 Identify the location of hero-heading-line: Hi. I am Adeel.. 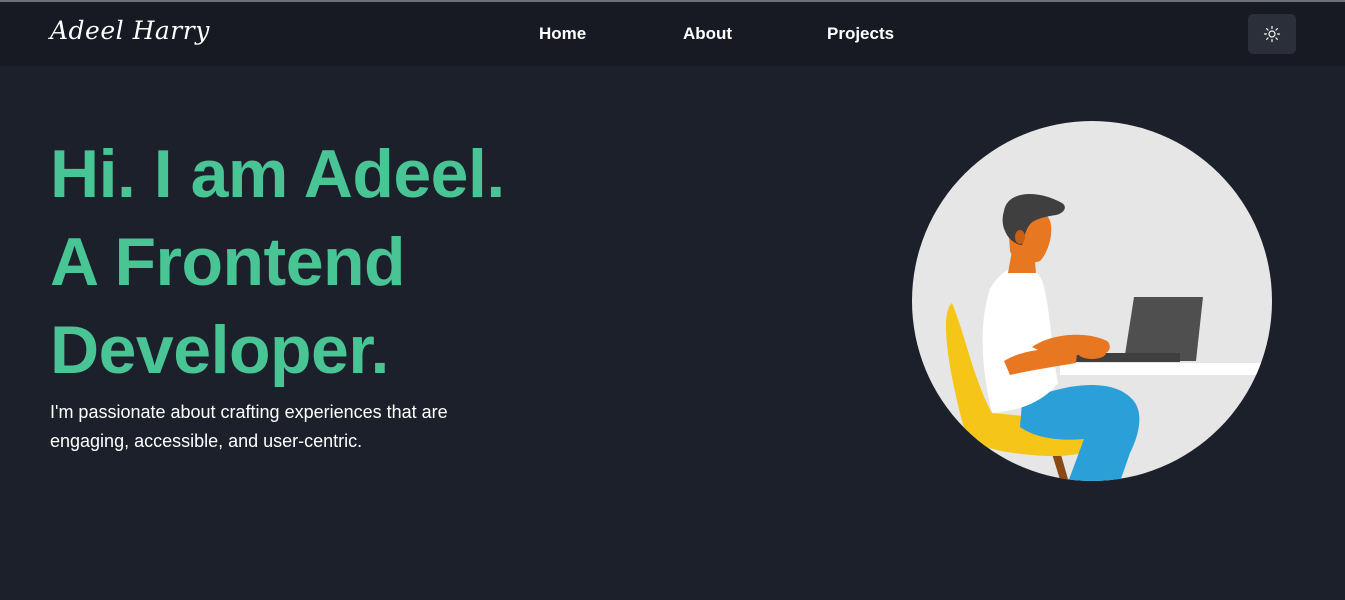
(277, 174).